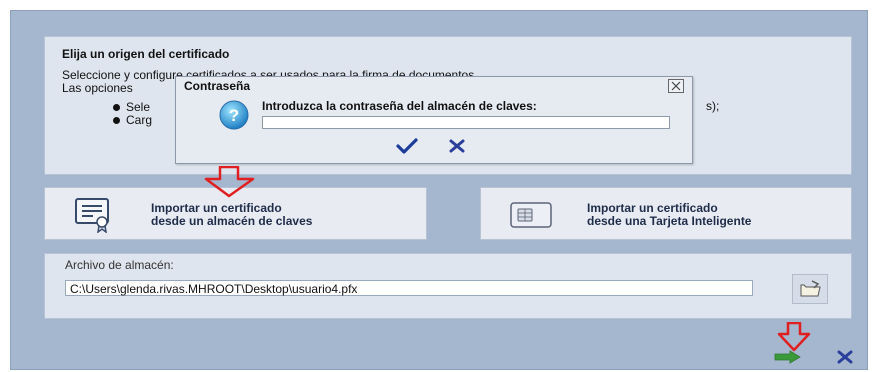  Describe the element at coordinates (92, 215) in the screenshot. I see `certificate-icon` at that location.